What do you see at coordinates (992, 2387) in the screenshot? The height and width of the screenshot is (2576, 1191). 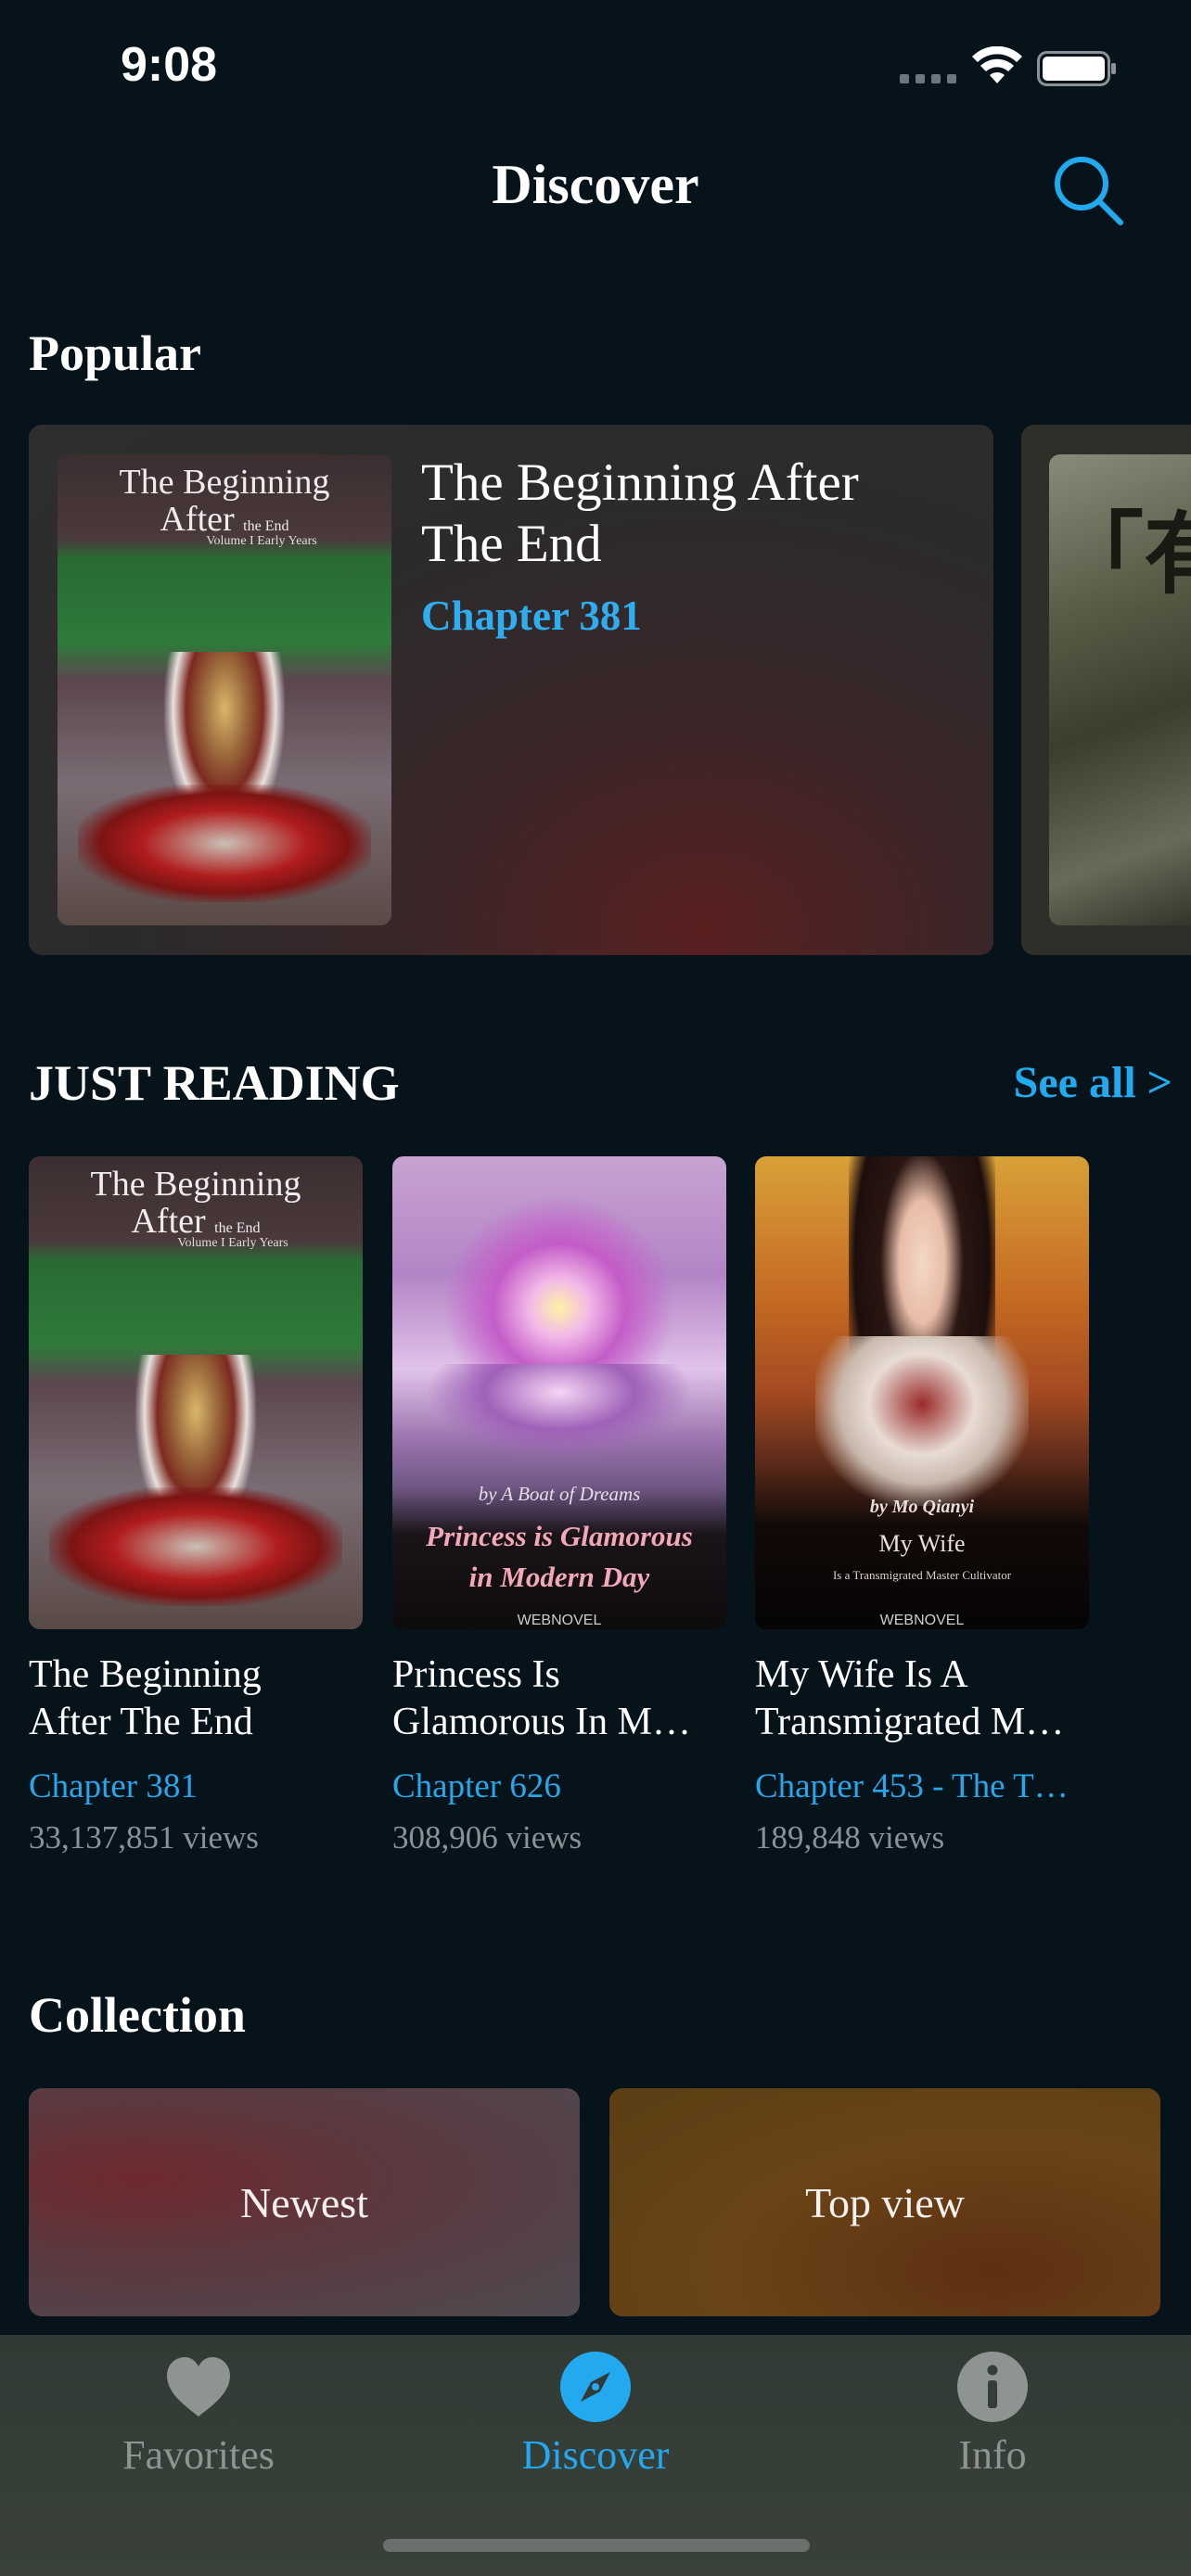 I see `info-icon` at bounding box center [992, 2387].